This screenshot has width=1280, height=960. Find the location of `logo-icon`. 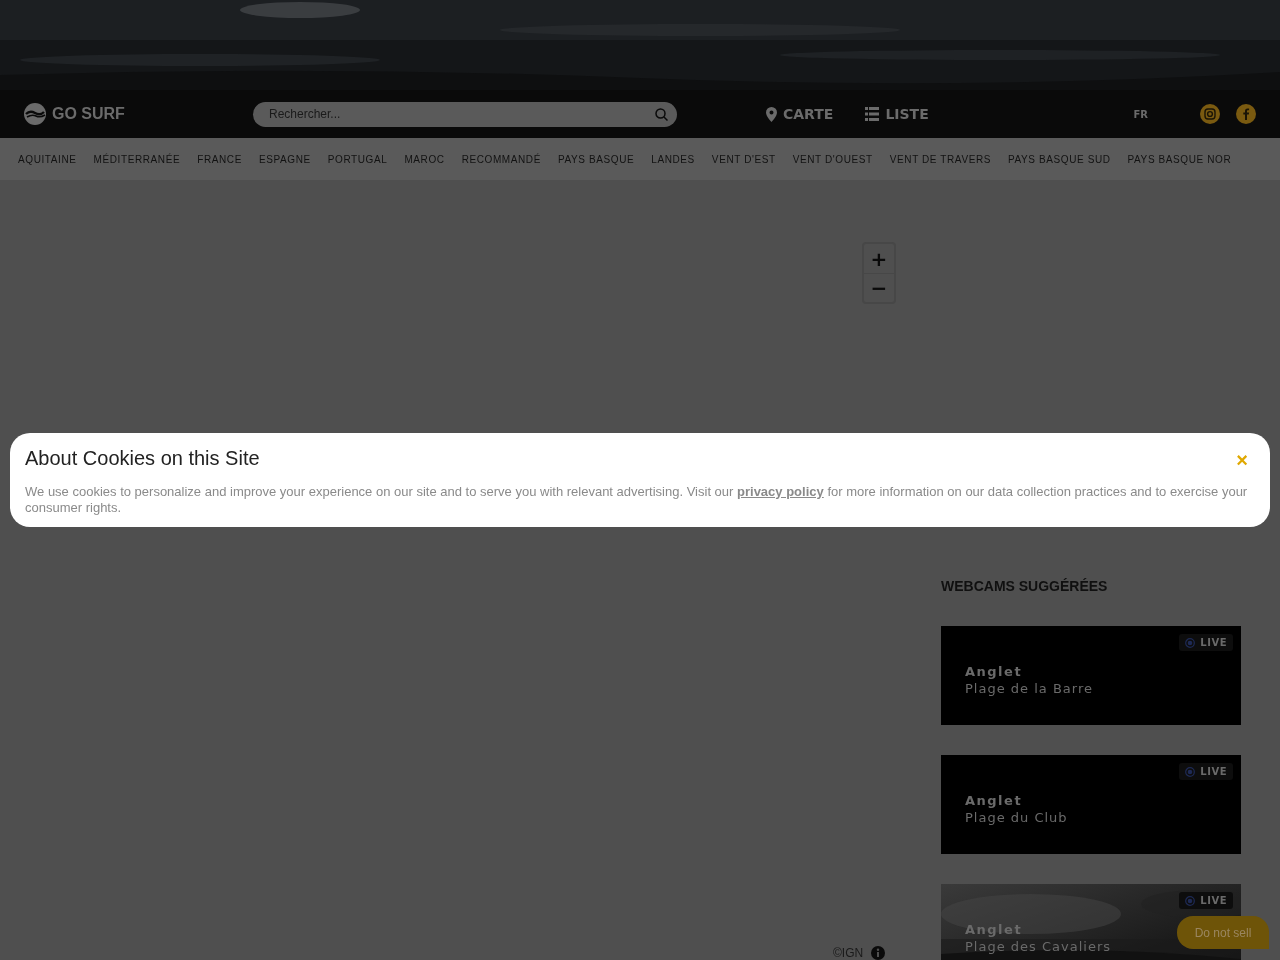

logo-icon is located at coordinates (35, 114).